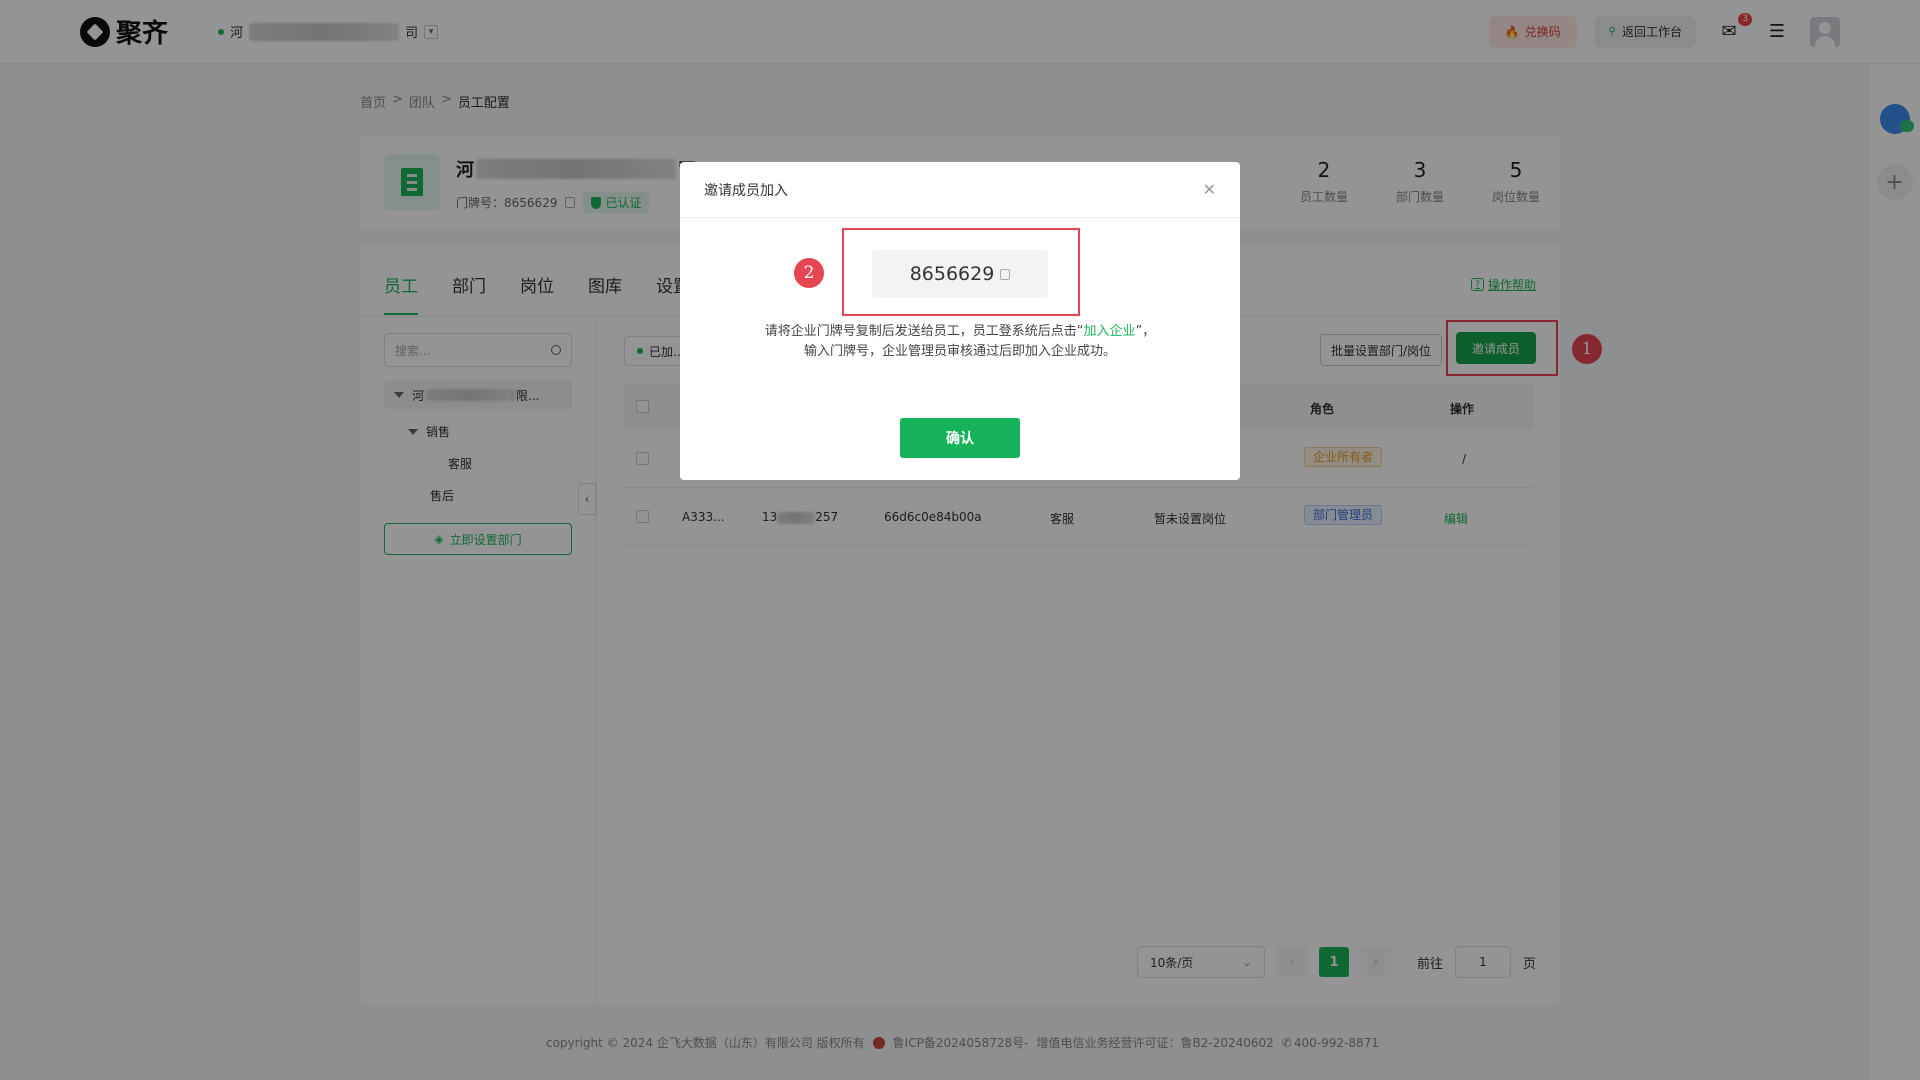 Image resolution: width=1920 pixels, height=1080 pixels. Describe the element at coordinates (960, 190) in the screenshot. I see `modal-header: 邀请成员加入 ✕` at that location.